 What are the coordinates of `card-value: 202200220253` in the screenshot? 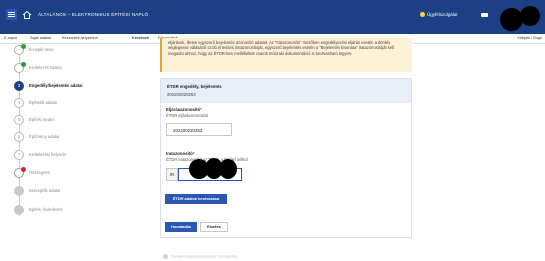 It's located at (181, 94).